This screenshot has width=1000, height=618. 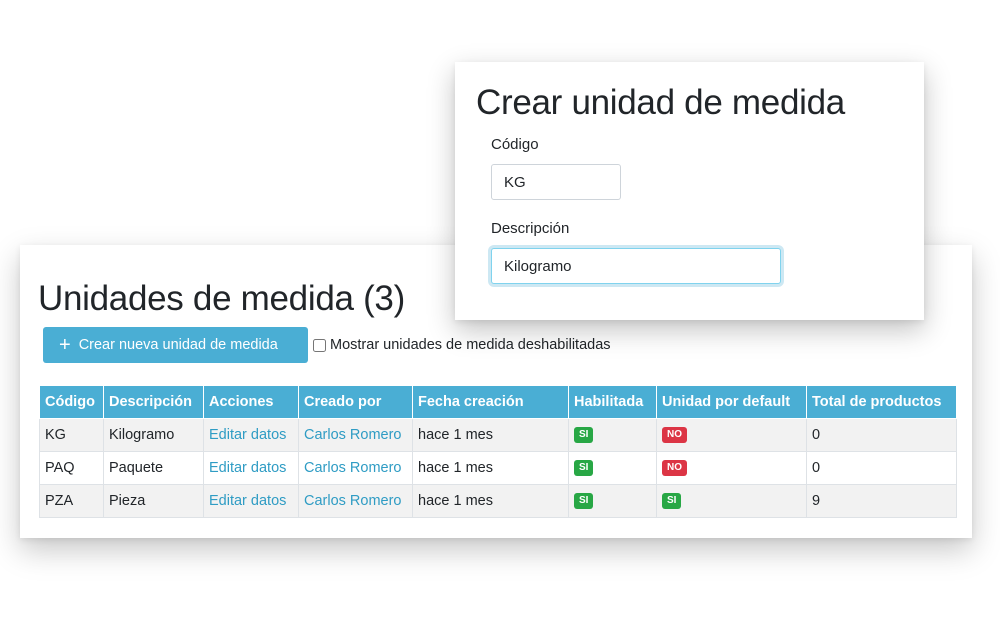 I want to click on column-header-por-default: Unidad por default, so click(x=731, y=402).